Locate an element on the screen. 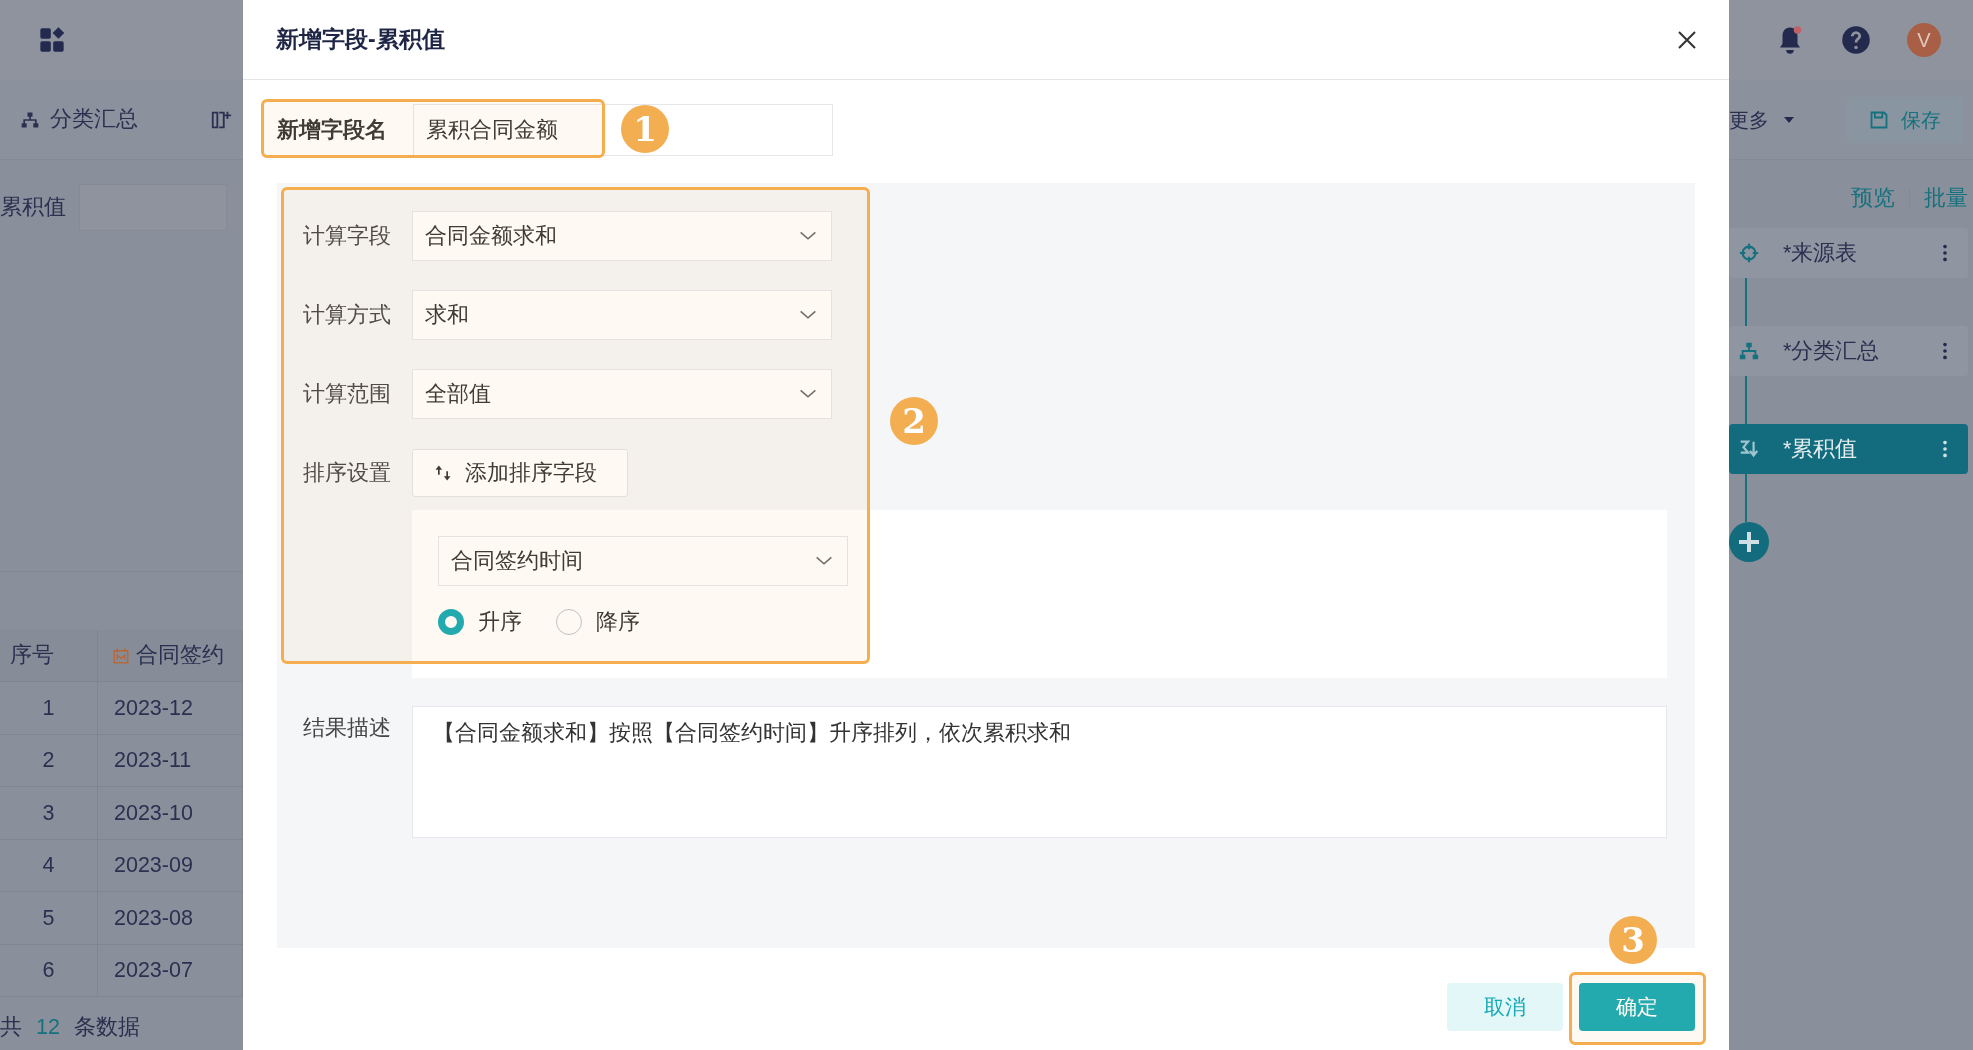 The height and width of the screenshot is (1050, 1973). select-value: 合同签约时间 is located at coordinates (517, 561).